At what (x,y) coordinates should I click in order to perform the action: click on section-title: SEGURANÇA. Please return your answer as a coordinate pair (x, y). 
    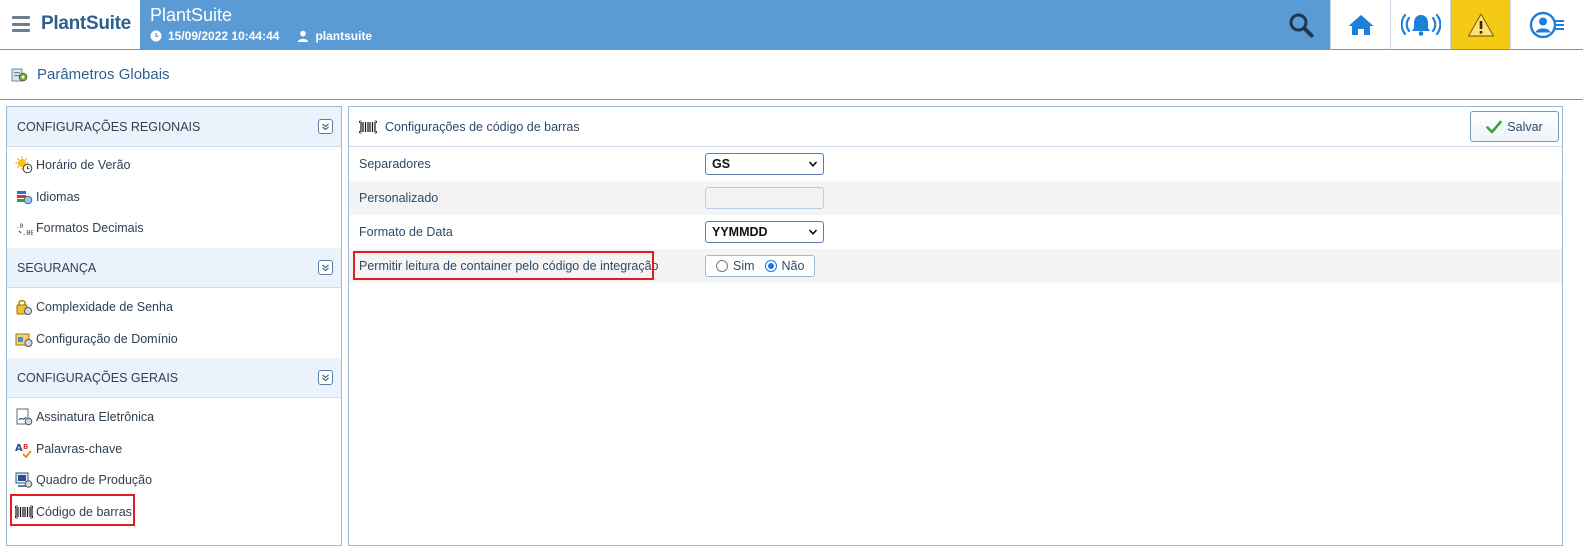
    Looking at the image, I should click on (57, 268).